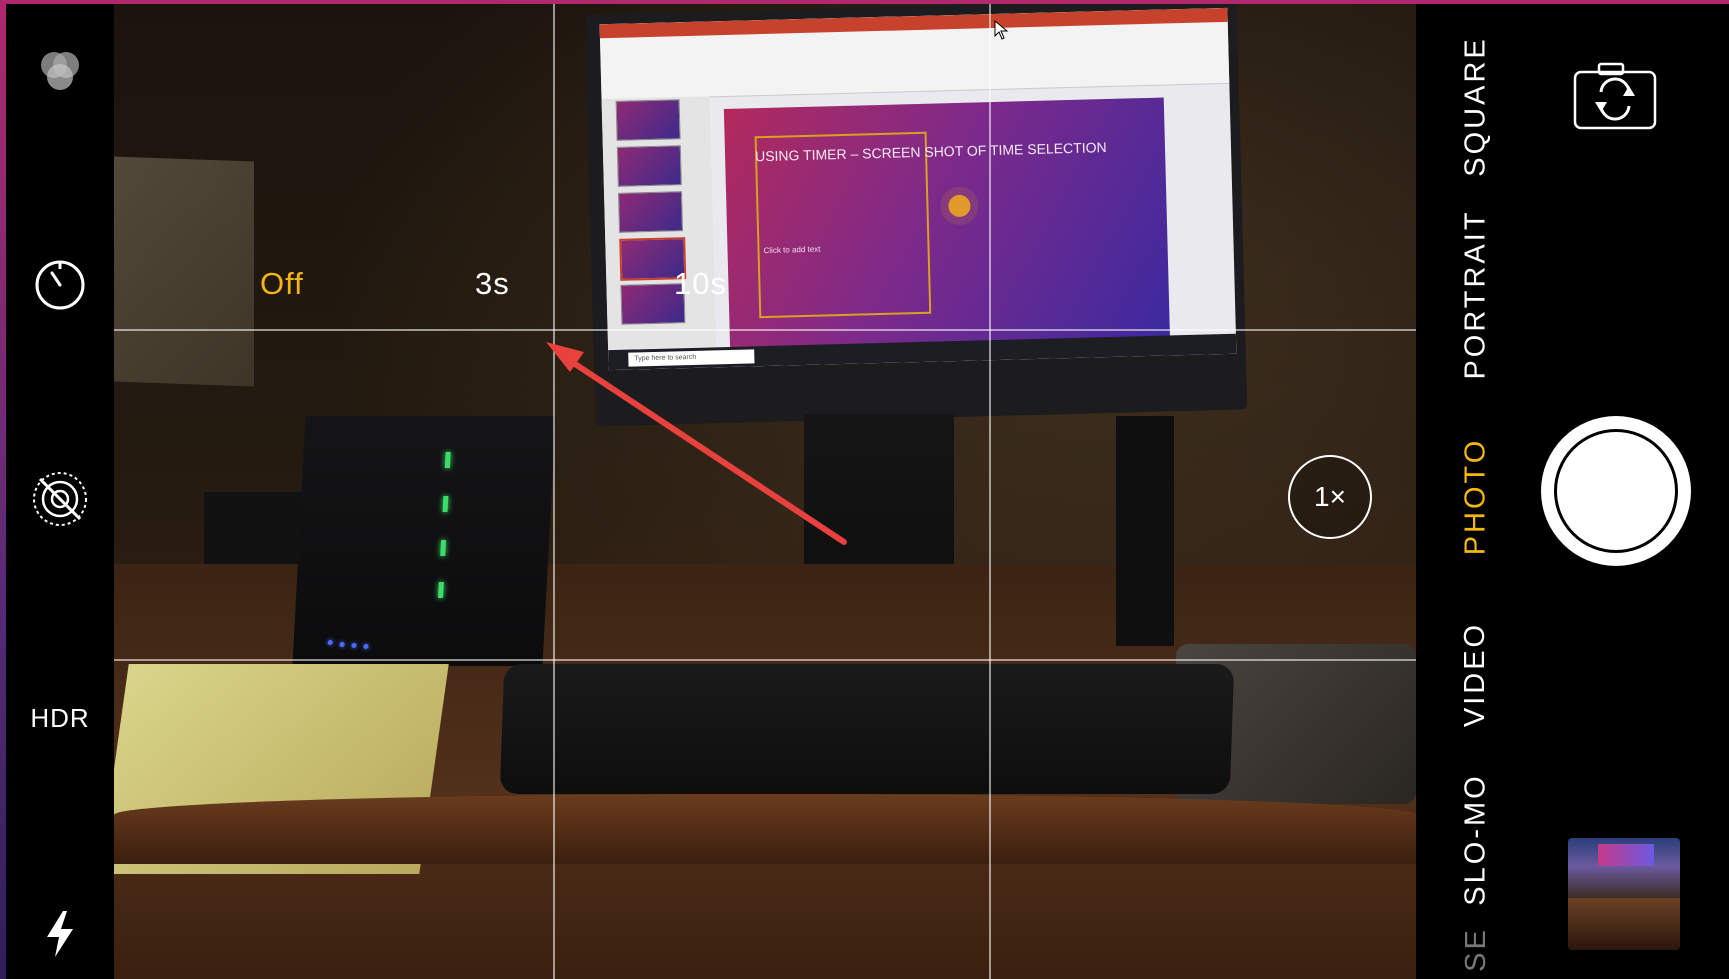 This screenshot has width=1729, height=979. What do you see at coordinates (700, 284) in the screenshot?
I see `timer-option-10s: 10s` at bounding box center [700, 284].